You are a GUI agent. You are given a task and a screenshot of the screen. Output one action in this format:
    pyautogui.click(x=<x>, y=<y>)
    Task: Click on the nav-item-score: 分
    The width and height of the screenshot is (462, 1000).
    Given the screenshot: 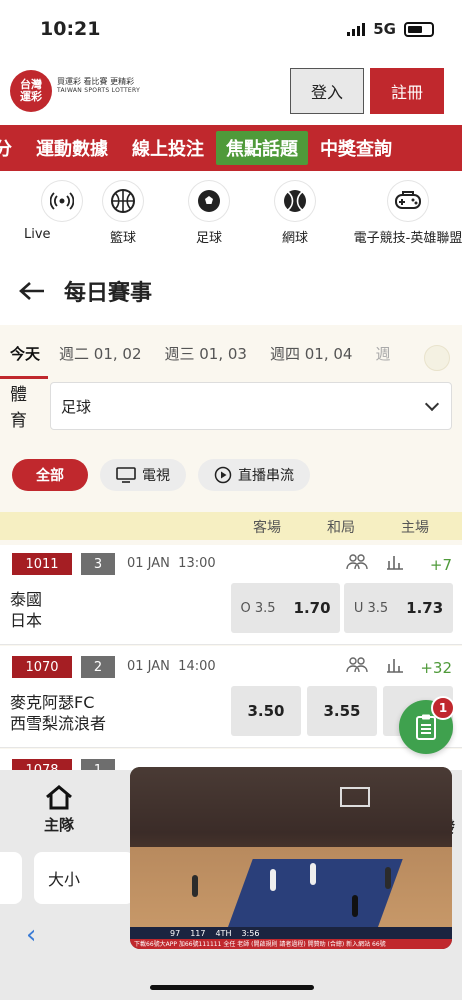 What is the action you would take?
    pyautogui.click(x=12, y=148)
    